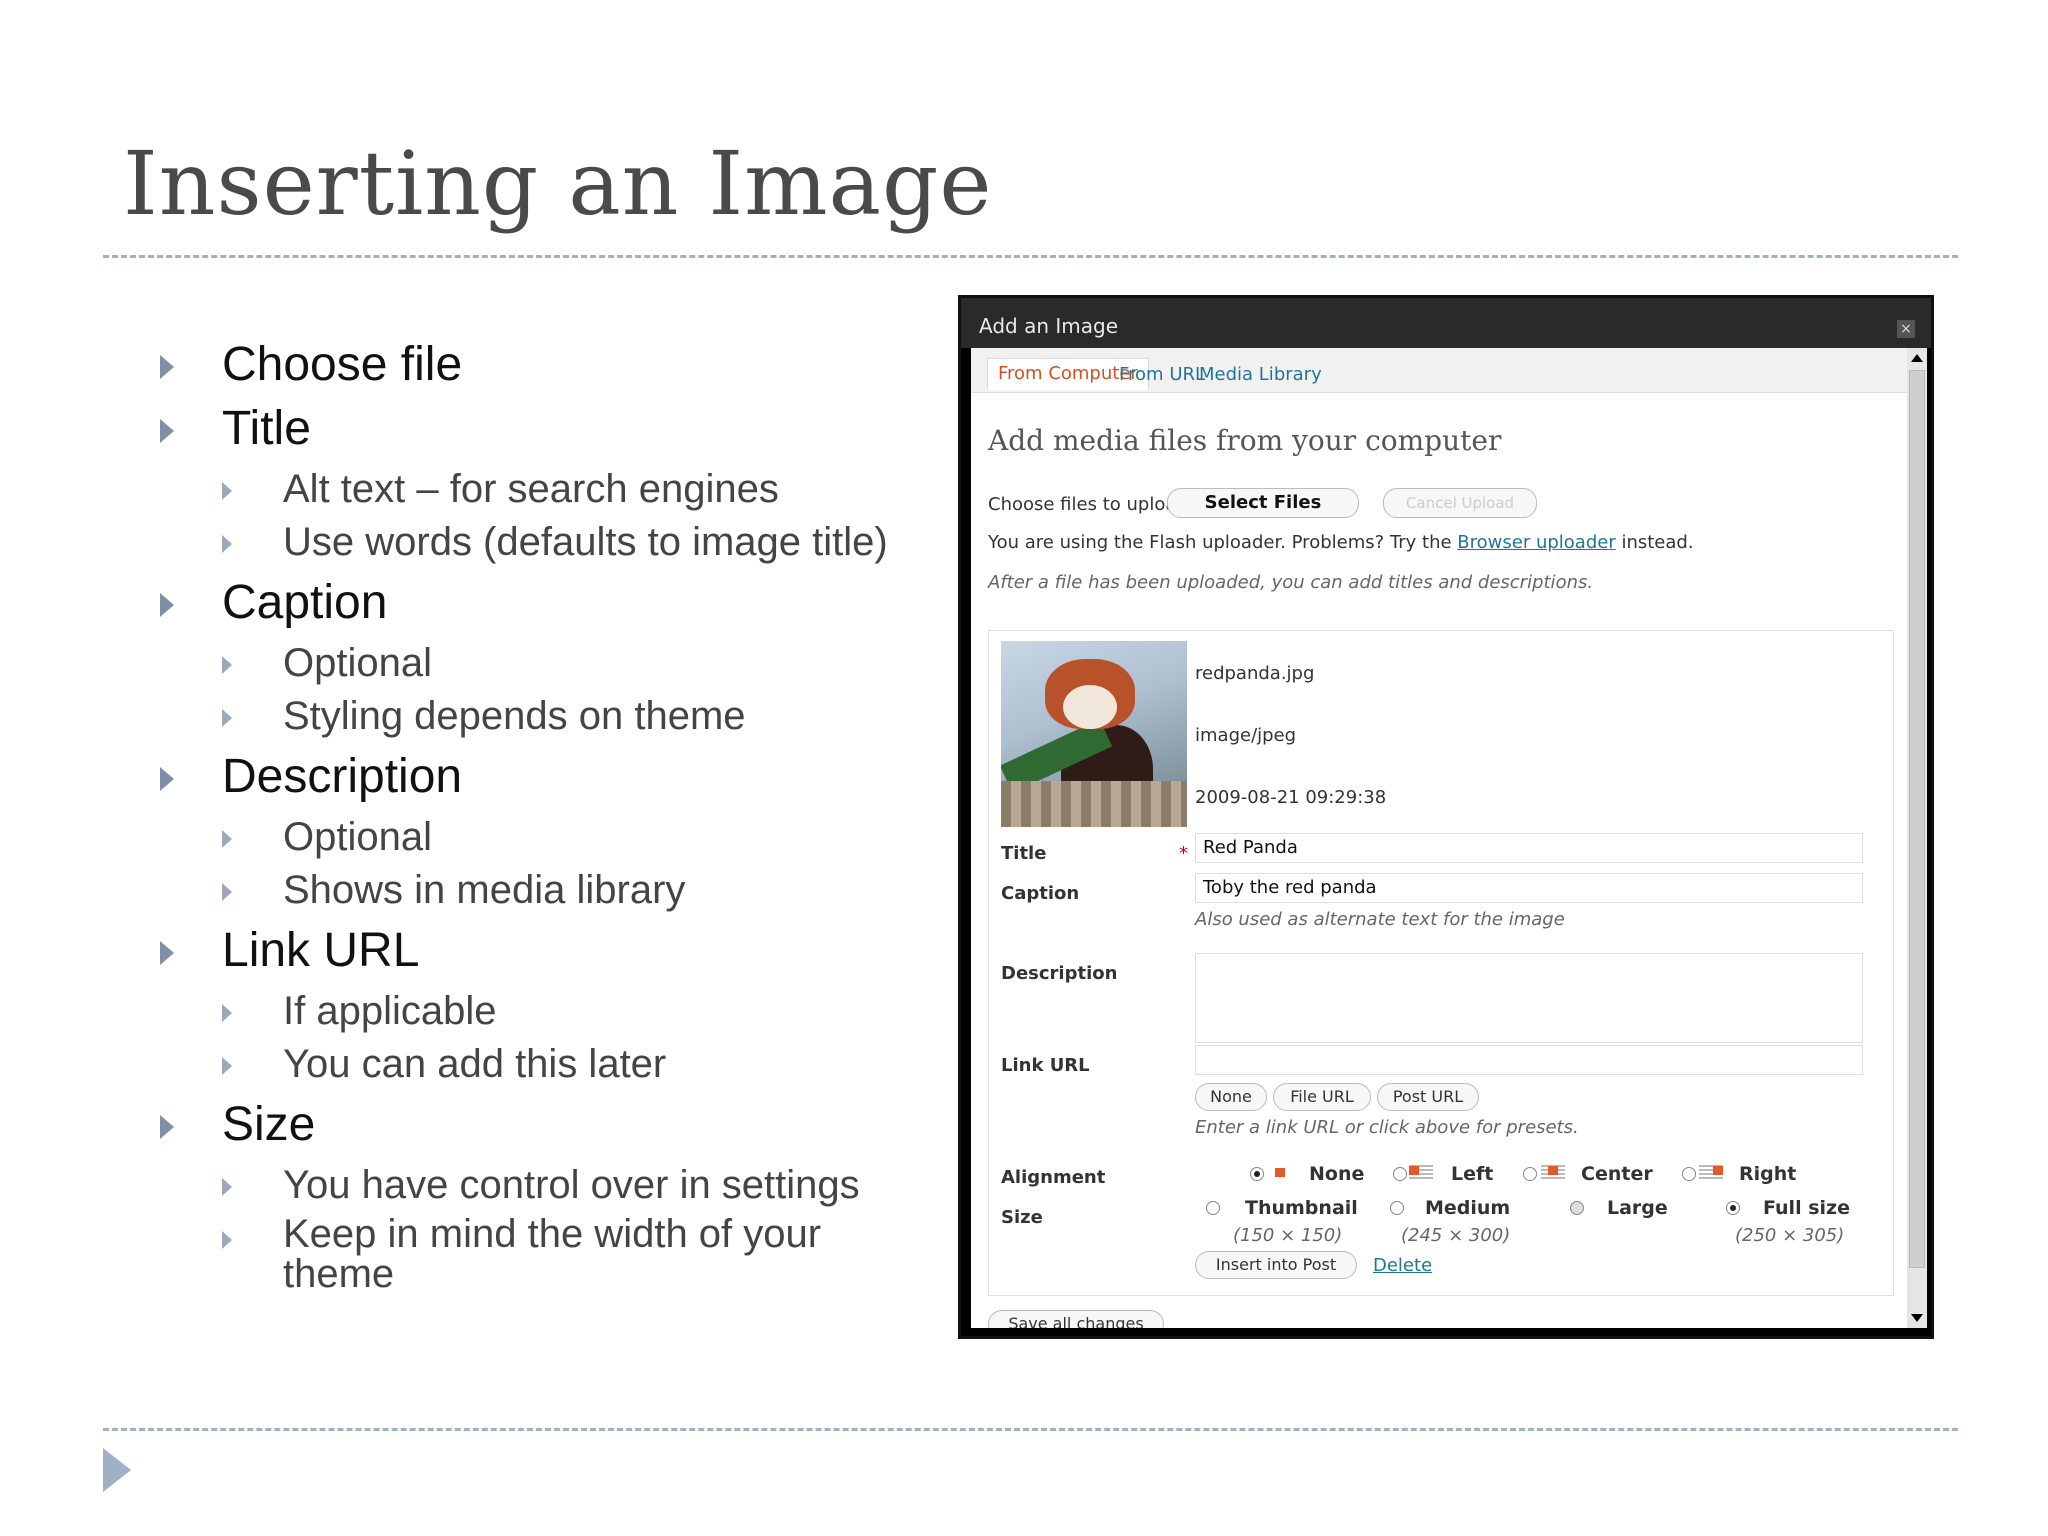 This screenshot has width=2048, height=1536. I want to click on close-icon: ×, so click(1906, 329).